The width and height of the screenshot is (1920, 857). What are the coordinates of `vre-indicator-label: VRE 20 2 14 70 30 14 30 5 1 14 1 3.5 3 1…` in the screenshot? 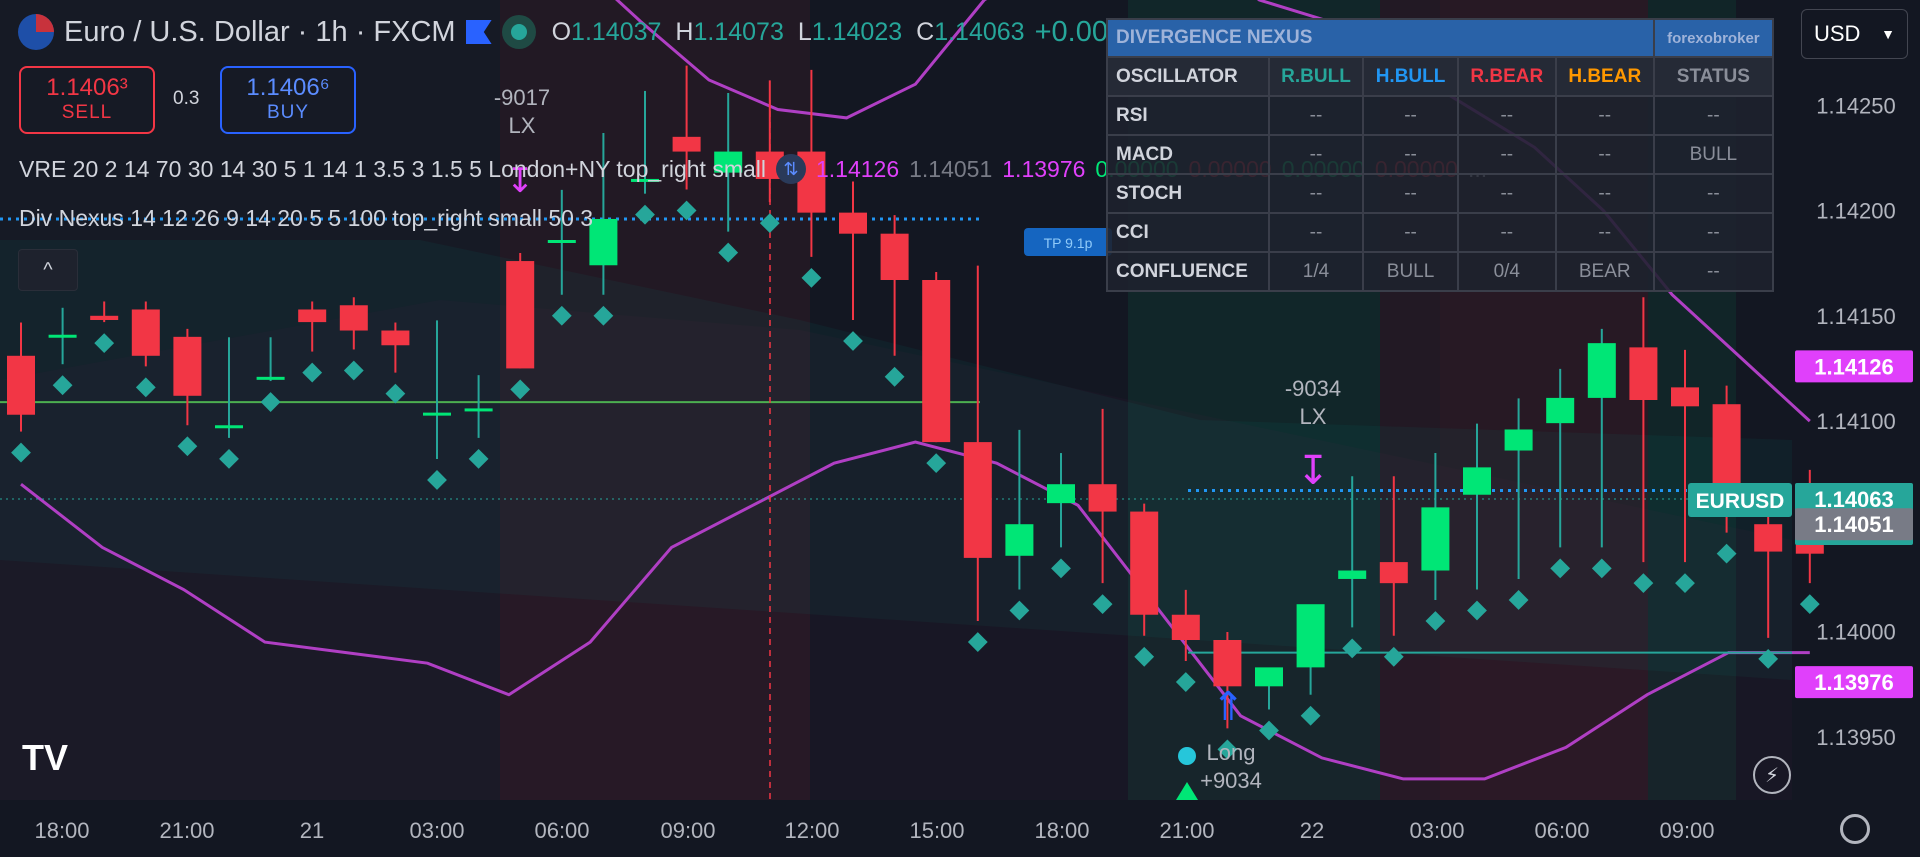 It's located at (392, 168).